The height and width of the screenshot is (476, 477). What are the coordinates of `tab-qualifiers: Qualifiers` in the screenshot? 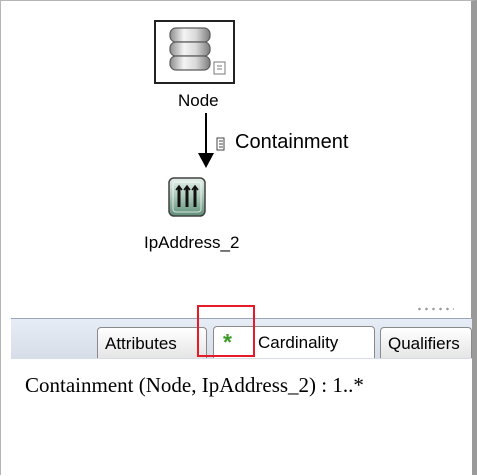 It's located at (426, 342).